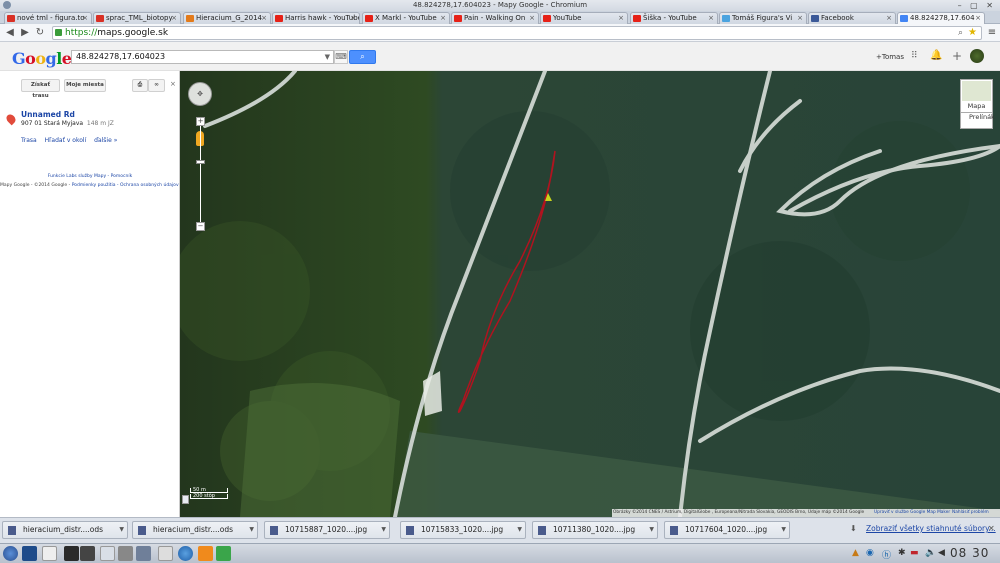 The height and width of the screenshot is (563, 1000). What do you see at coordinates (200, 174) in the screenshot?
I see `zoom-slider: + −` at bounding box center [200, 174].